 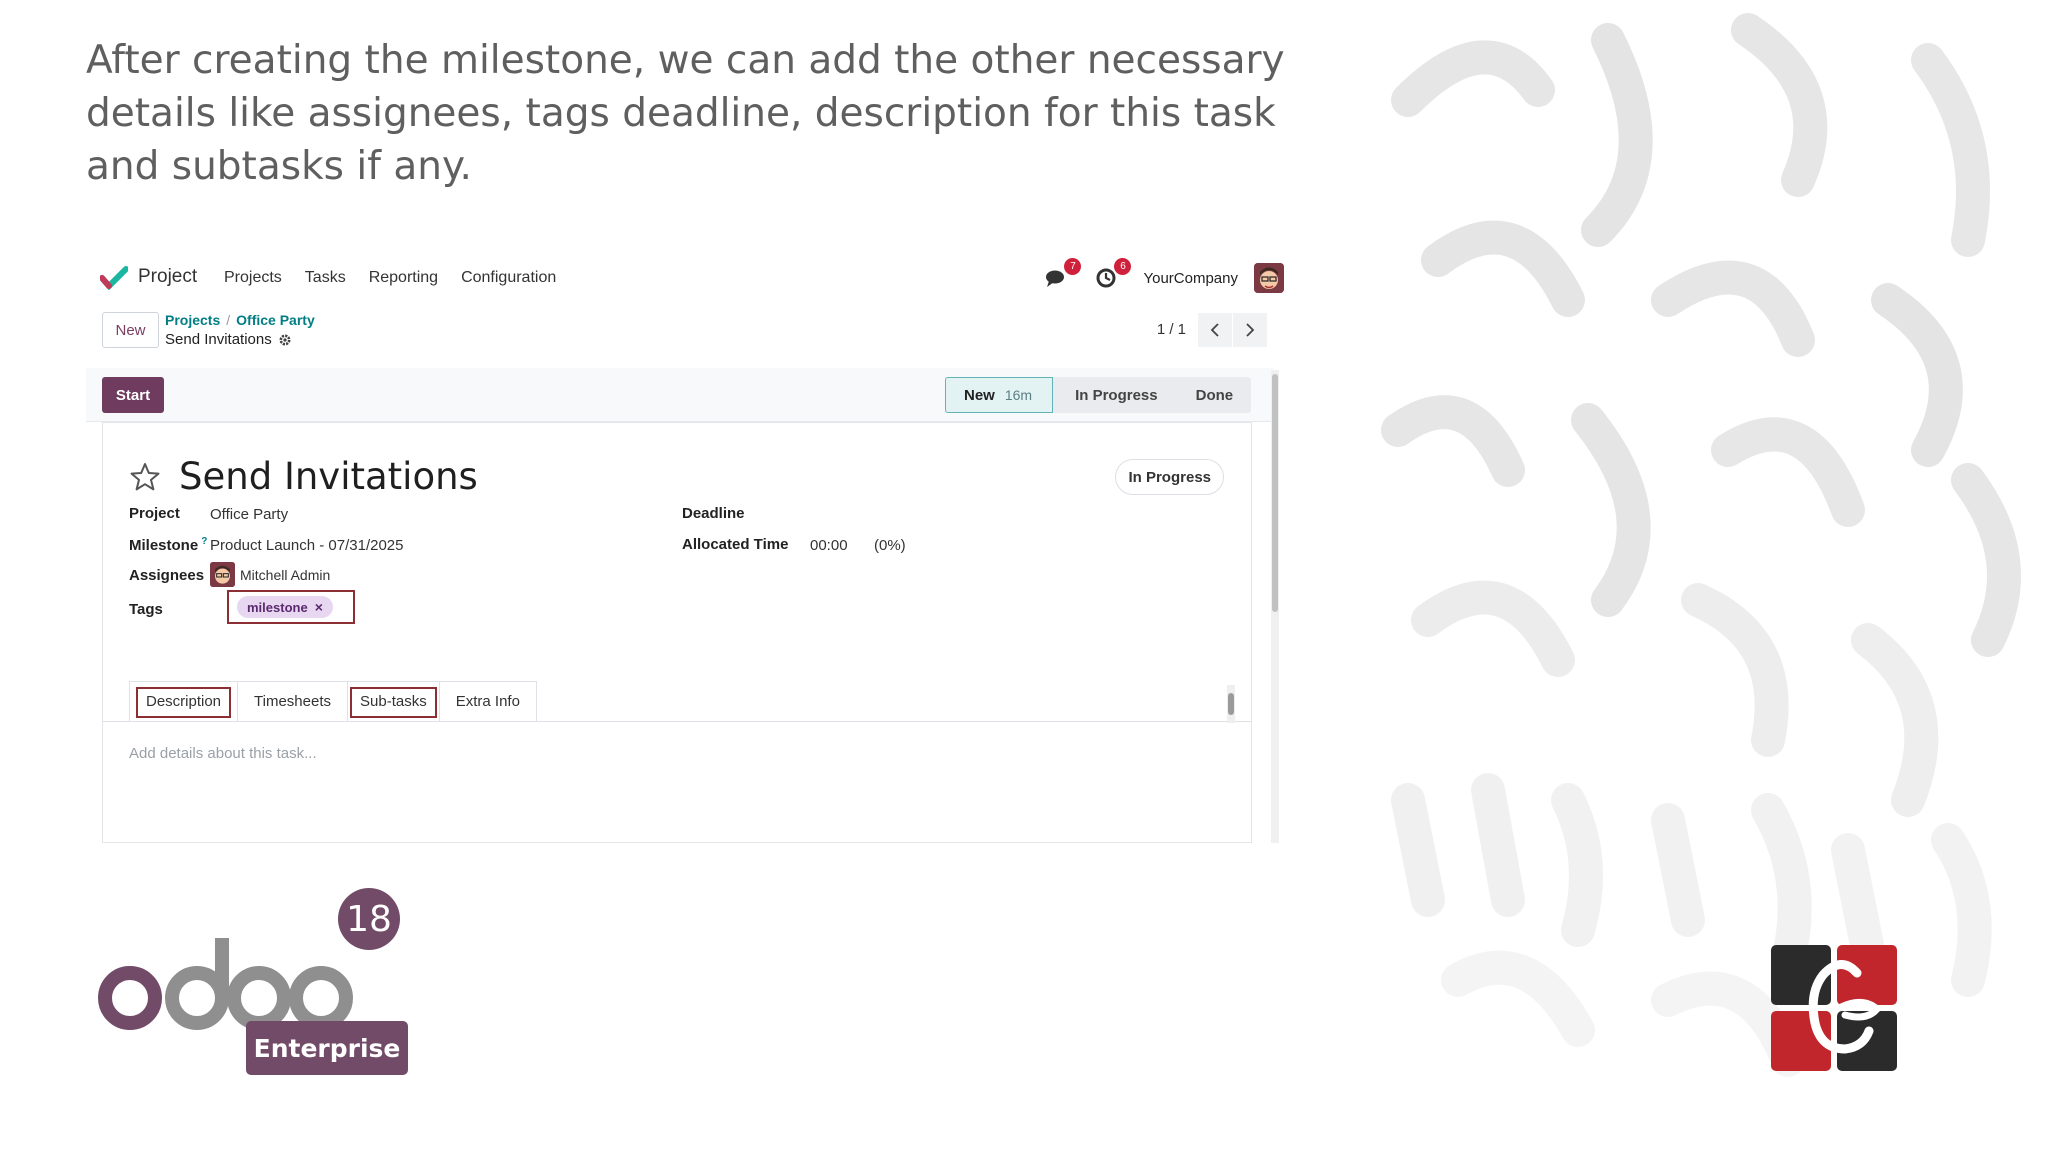 I want to click on pager-previous-button, so click(x=1215, y=330).